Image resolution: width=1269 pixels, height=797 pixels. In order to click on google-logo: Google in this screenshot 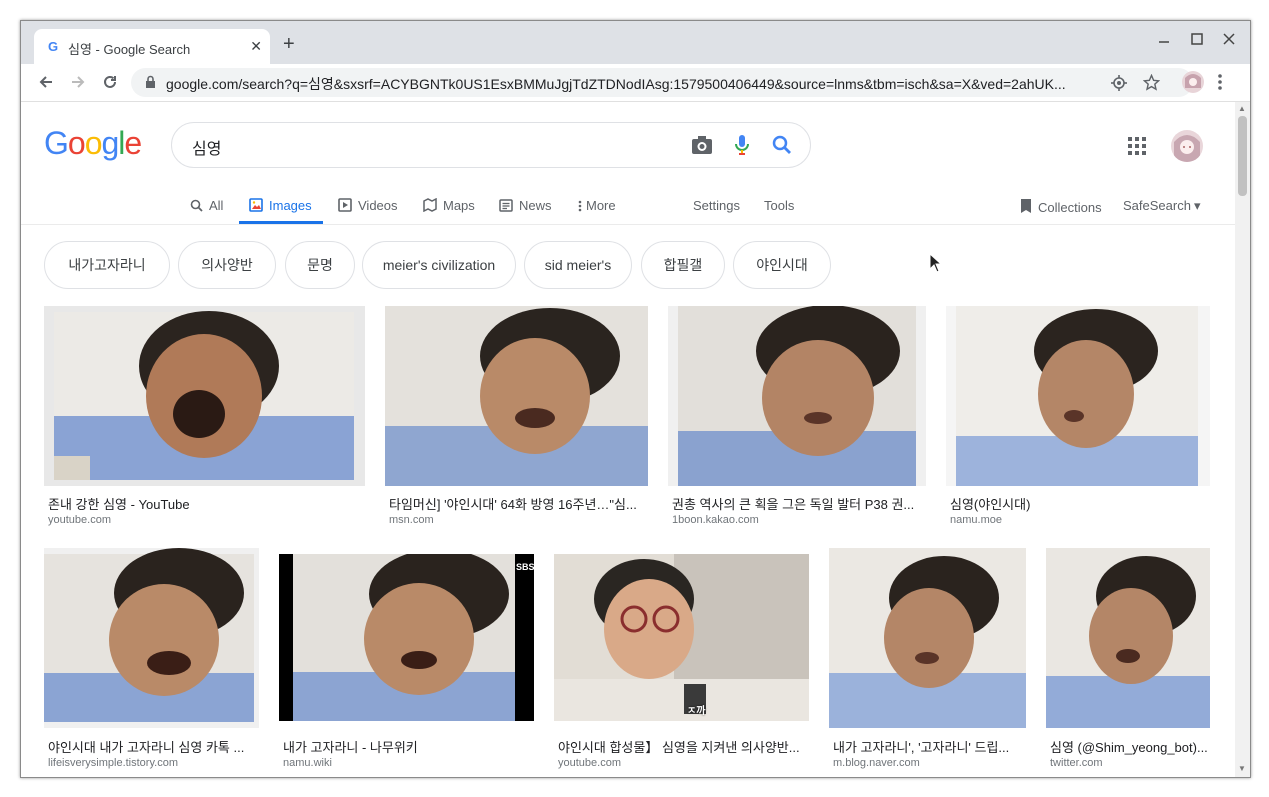, I will do `click(93, 143)`.